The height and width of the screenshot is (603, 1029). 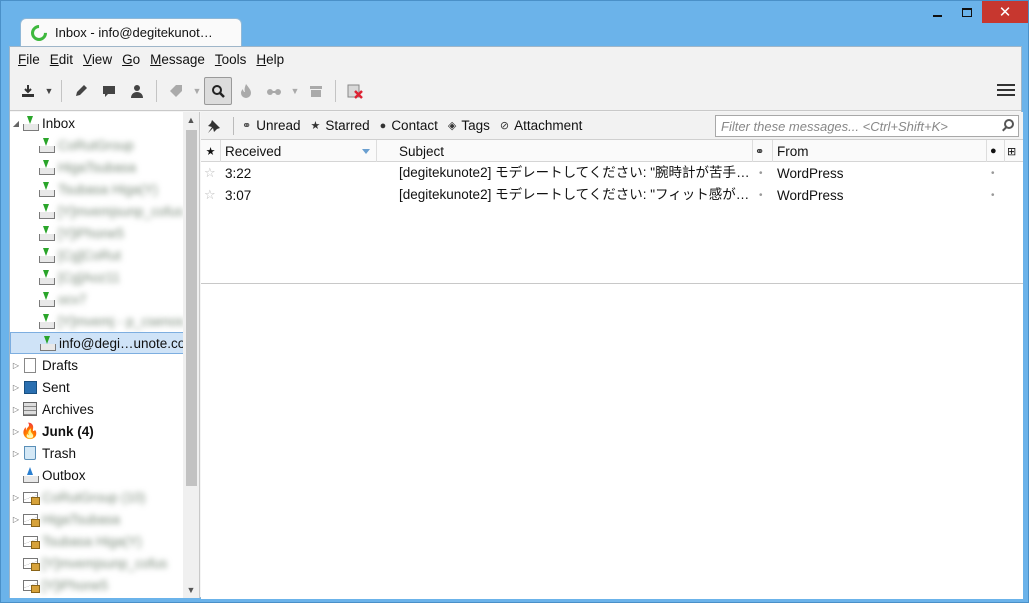 I want to click on sent-folder-icon, so click(x=30, y=387).